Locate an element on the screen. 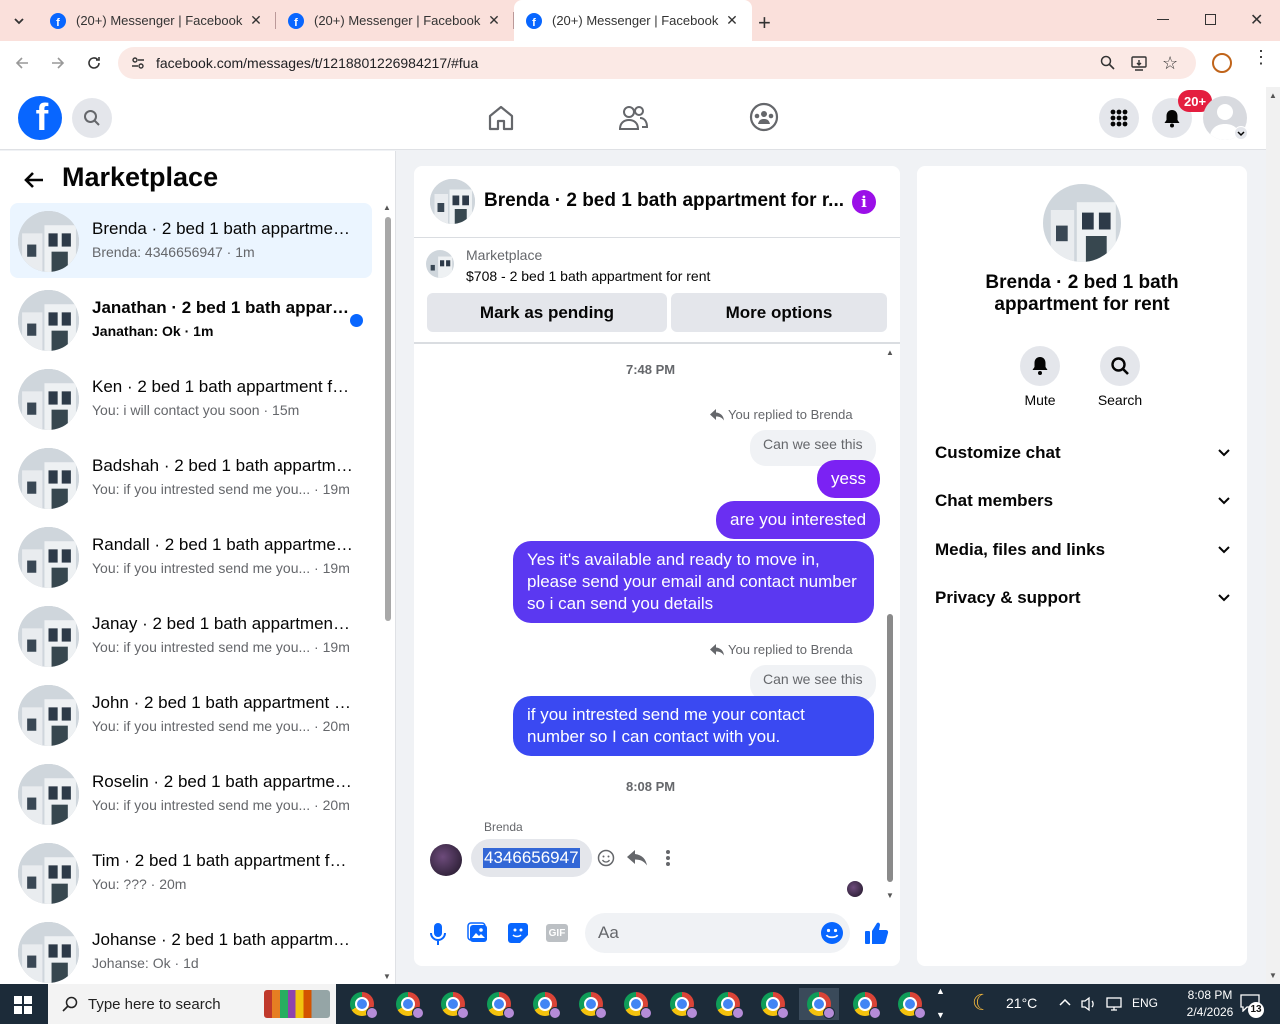 This screenshot has width=1280, height=1024. close-window-icon: ✕ is located at coordinates (1256, 20).